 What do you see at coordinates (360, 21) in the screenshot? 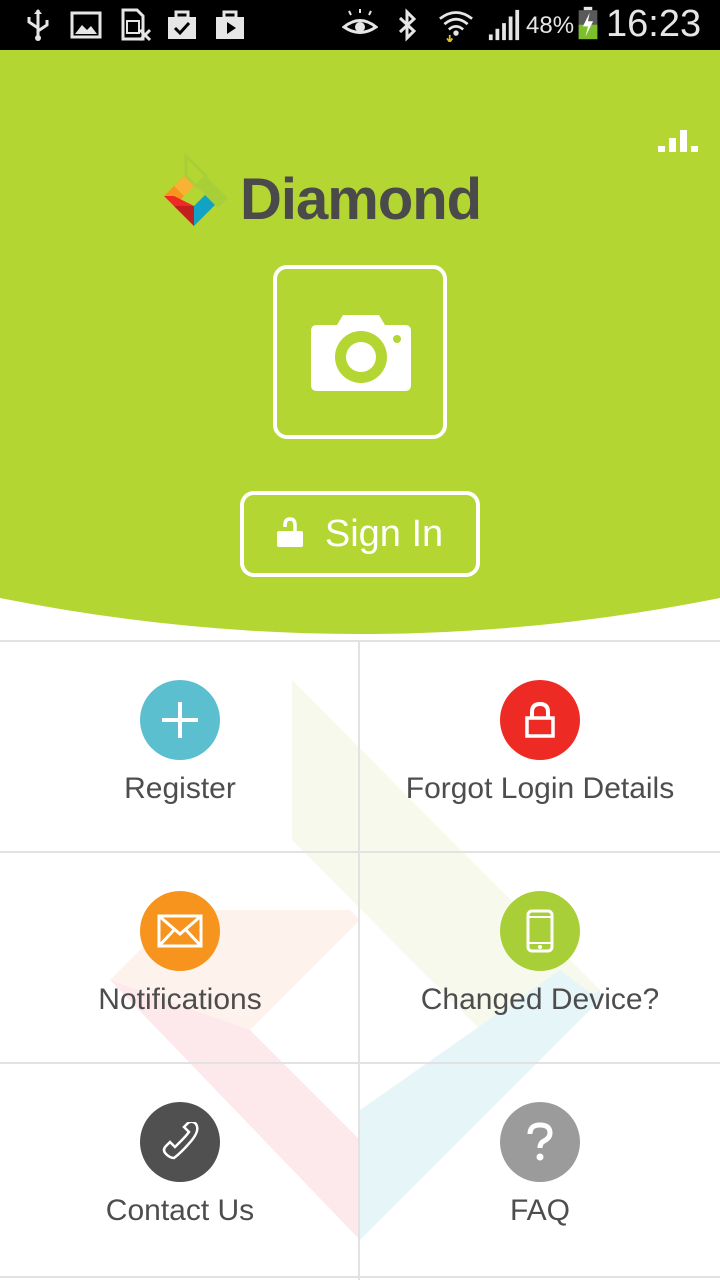
I see `smart-stay-icon` at bounding box center [360, 21].